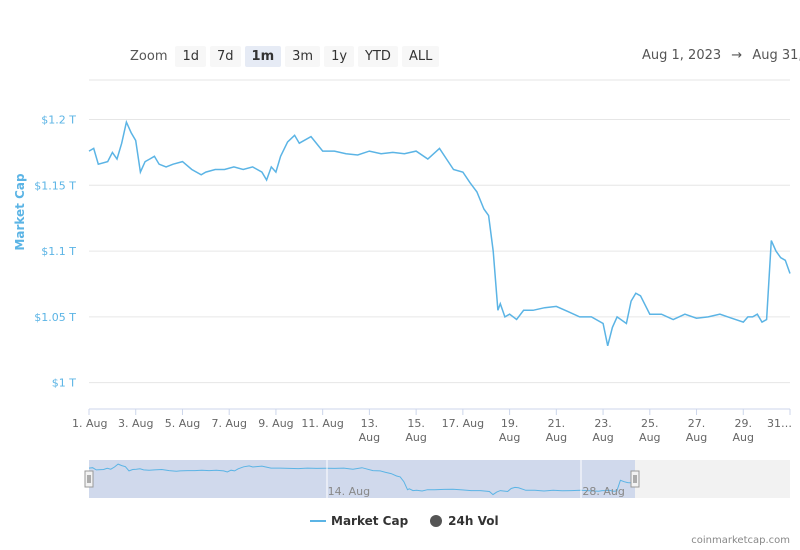 This screenshot has width=800, height=550. What do you see at coordinates (415, 521) in the screenshot?
I see `legend: Market Cap 24h Vol` at bounding box center [415, 521].